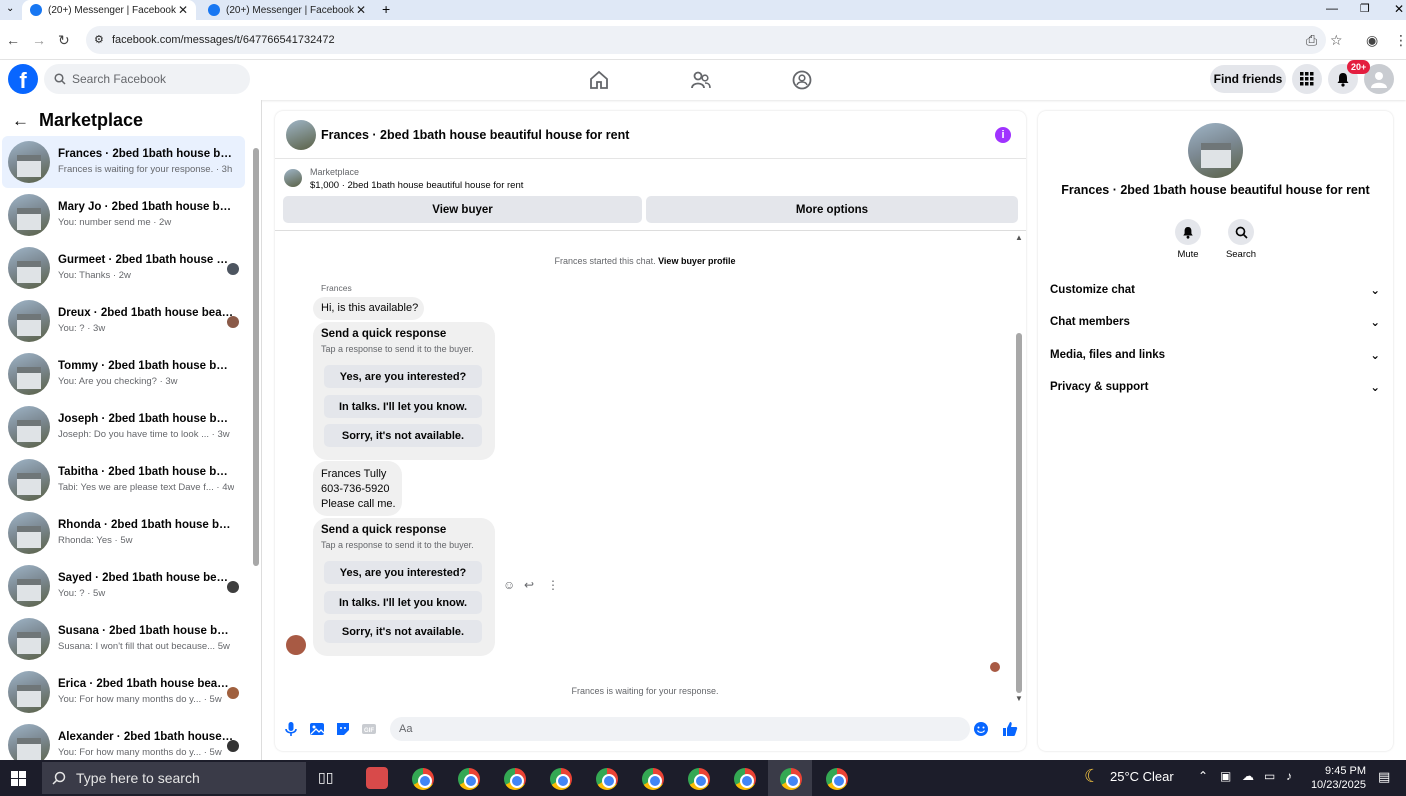 Image resolution: width=1406 pixels, height=796 pixels. I want to click on search-action: Search, so click(1241, 239).